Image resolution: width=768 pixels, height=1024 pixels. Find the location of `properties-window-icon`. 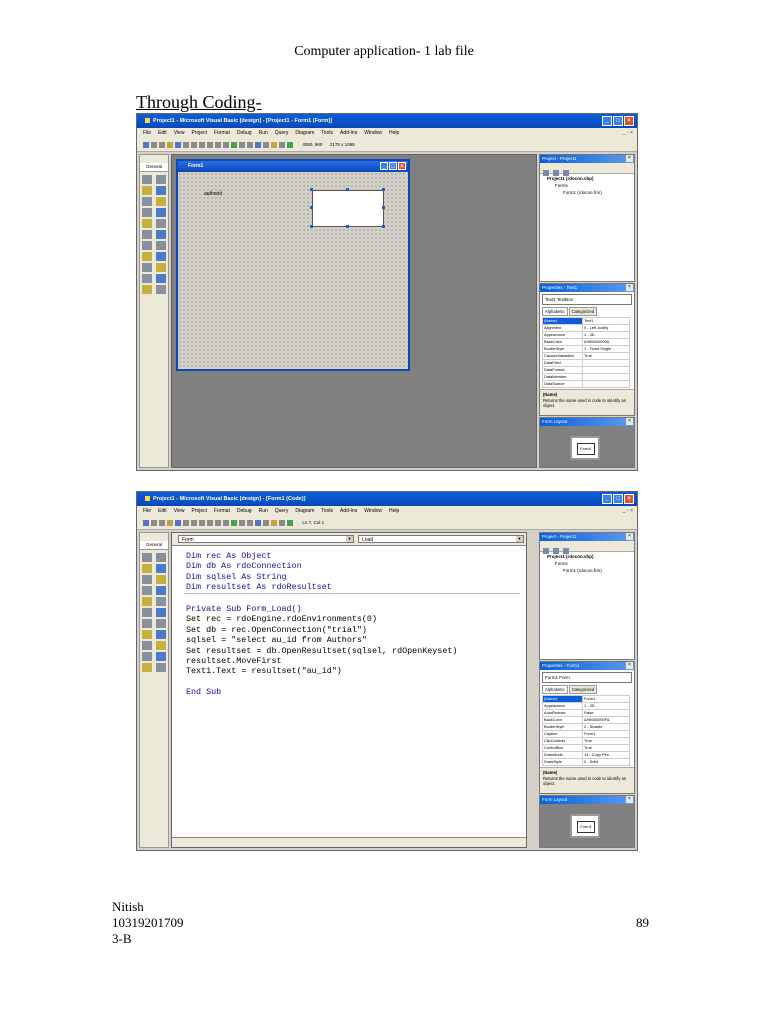

properties-window-icon is located at coordinates (266, 144).